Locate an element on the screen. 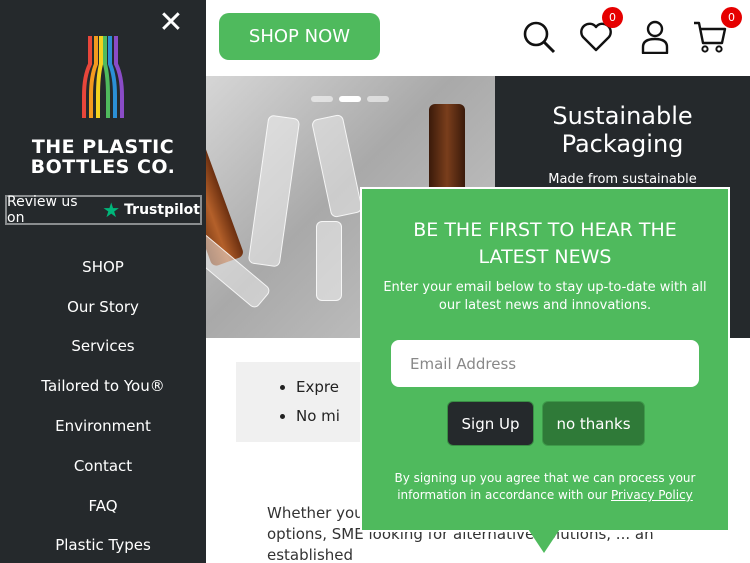 The image size is (750, 563). feature-item: Expre is located at coordinates (318, 392).